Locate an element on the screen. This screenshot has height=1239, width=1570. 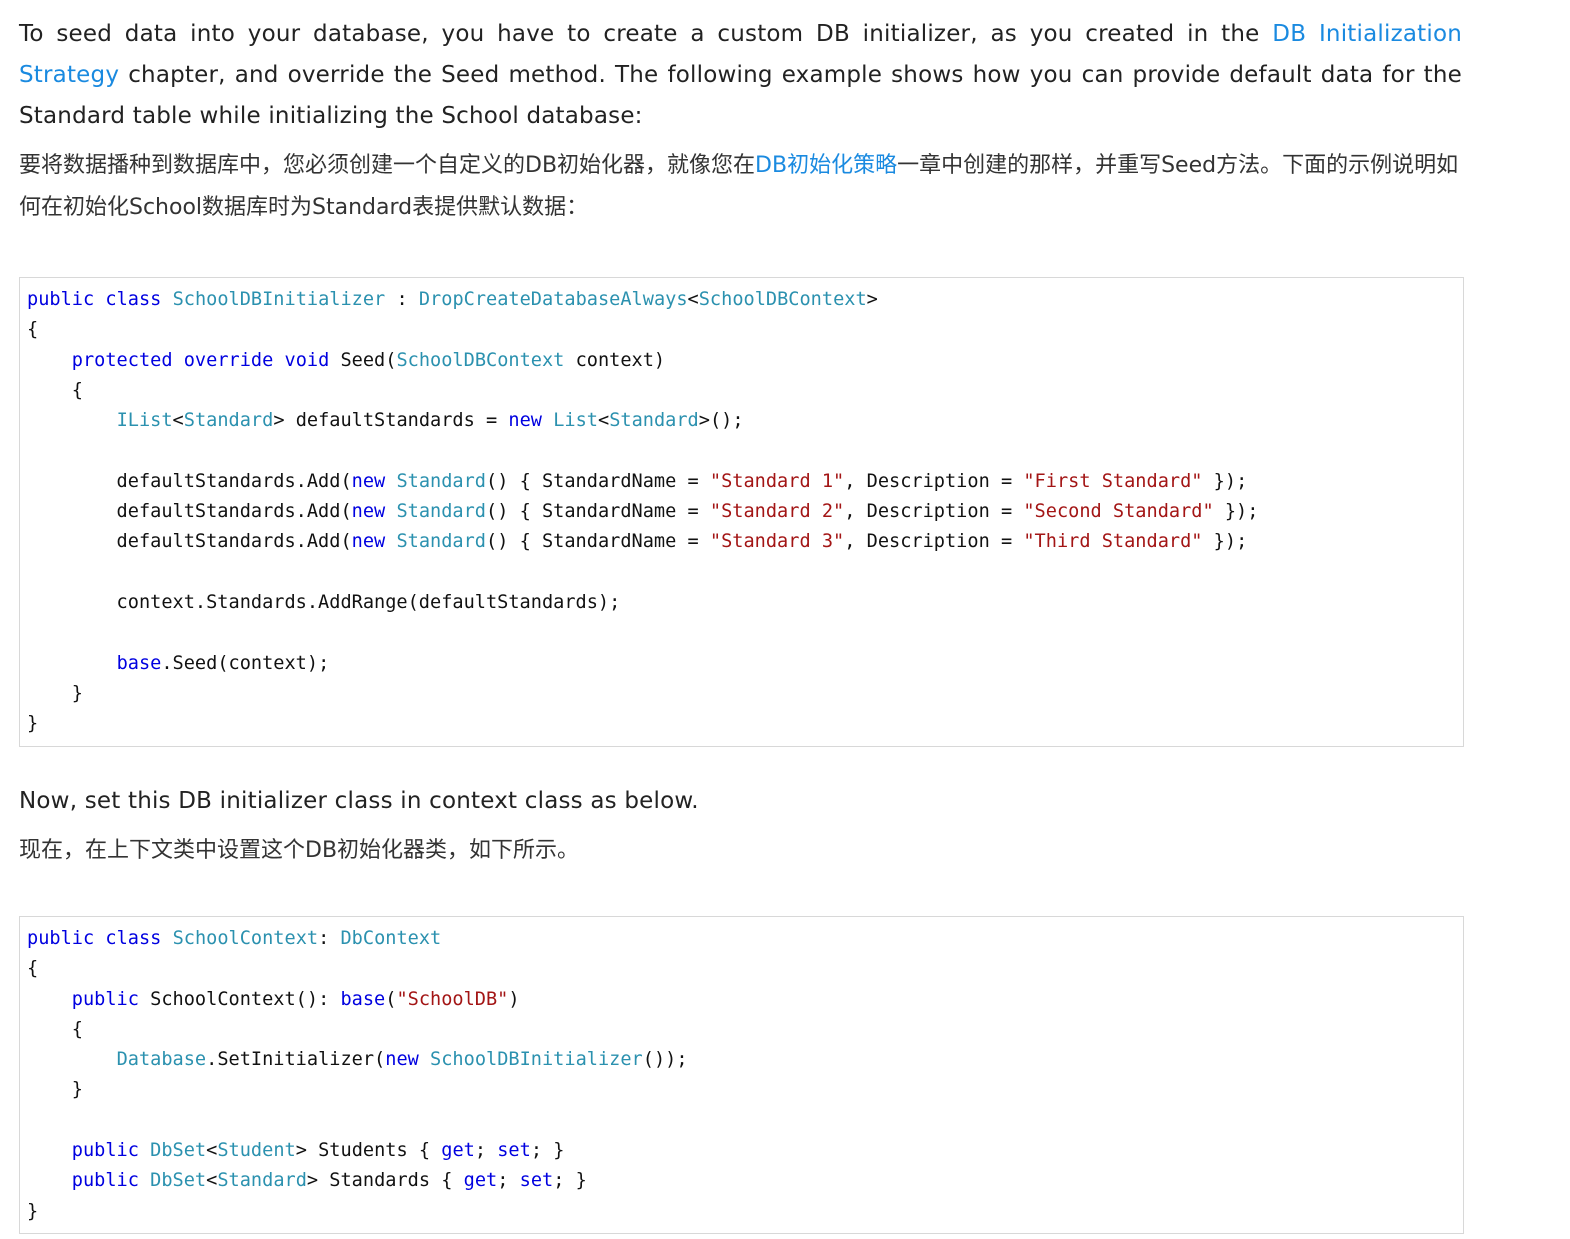
code-type: IList is located at coordinates (144, 421).